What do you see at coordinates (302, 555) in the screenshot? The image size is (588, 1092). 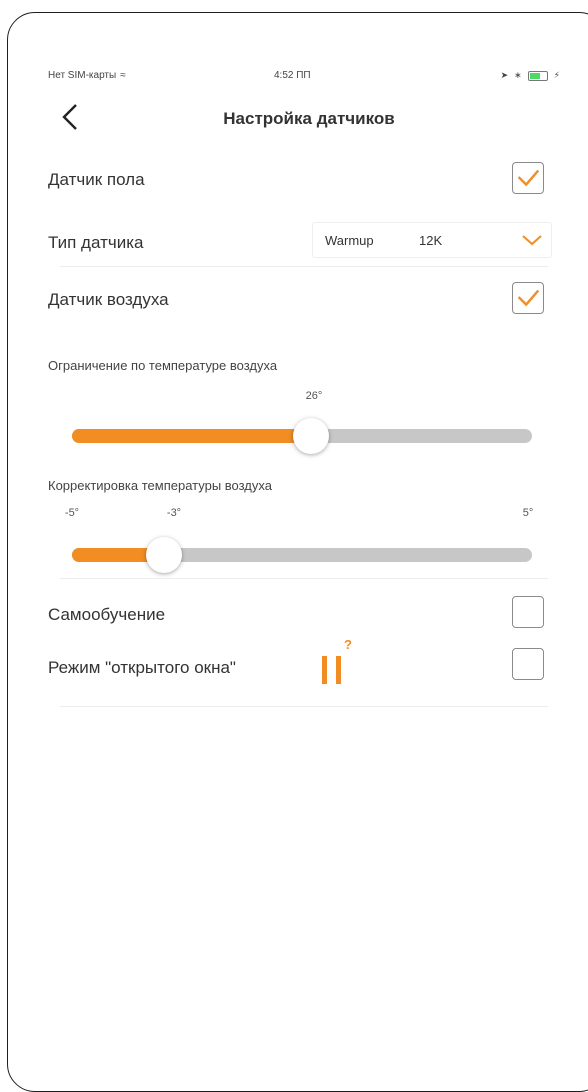 I see `air-correction-slider` at bounding box center [302, 555].